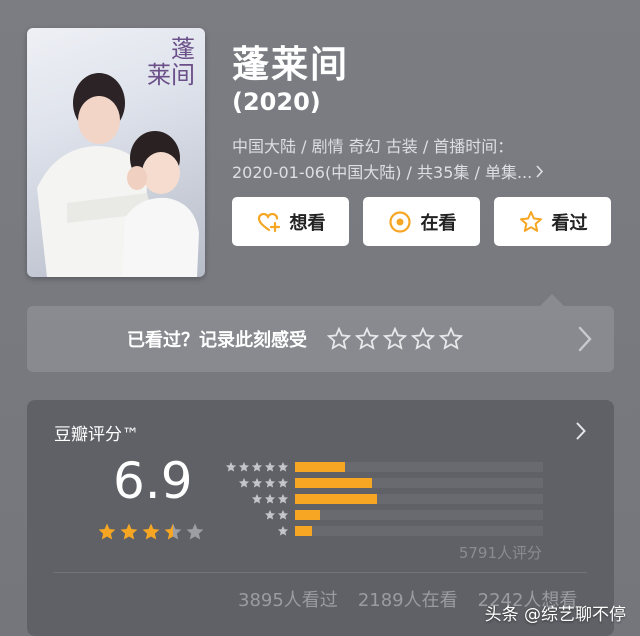 The height and width of the screenshot is (636, 640). What do you see at coordinates (408, 599) in the screenshot?
I see `watching-count: 2189人在看` at bounding box center [408, 599].